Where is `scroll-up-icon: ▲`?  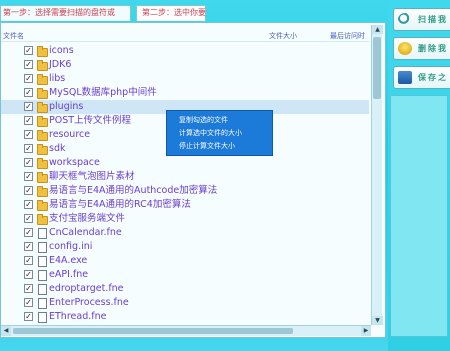 scroll-up-icon: ▲ is located at coordinates (377, 29).